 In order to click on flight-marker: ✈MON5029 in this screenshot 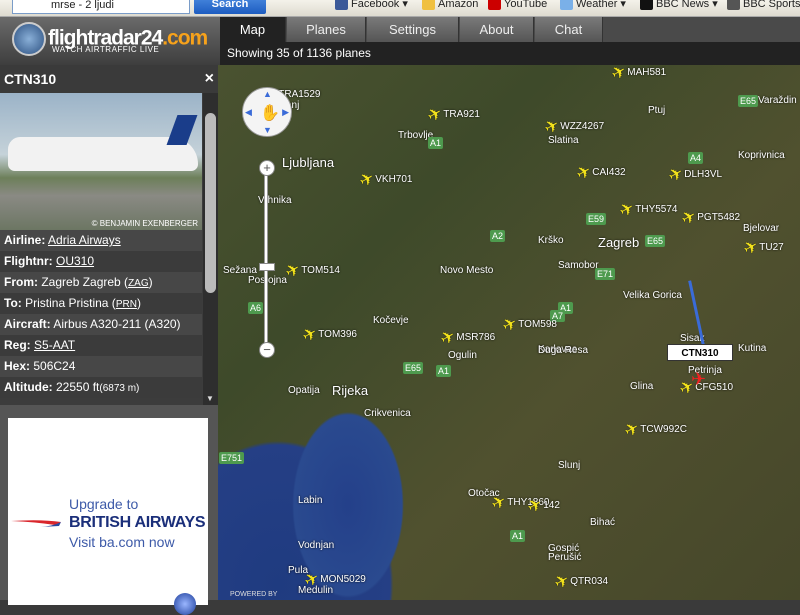, I will do `click(333, 580)`.